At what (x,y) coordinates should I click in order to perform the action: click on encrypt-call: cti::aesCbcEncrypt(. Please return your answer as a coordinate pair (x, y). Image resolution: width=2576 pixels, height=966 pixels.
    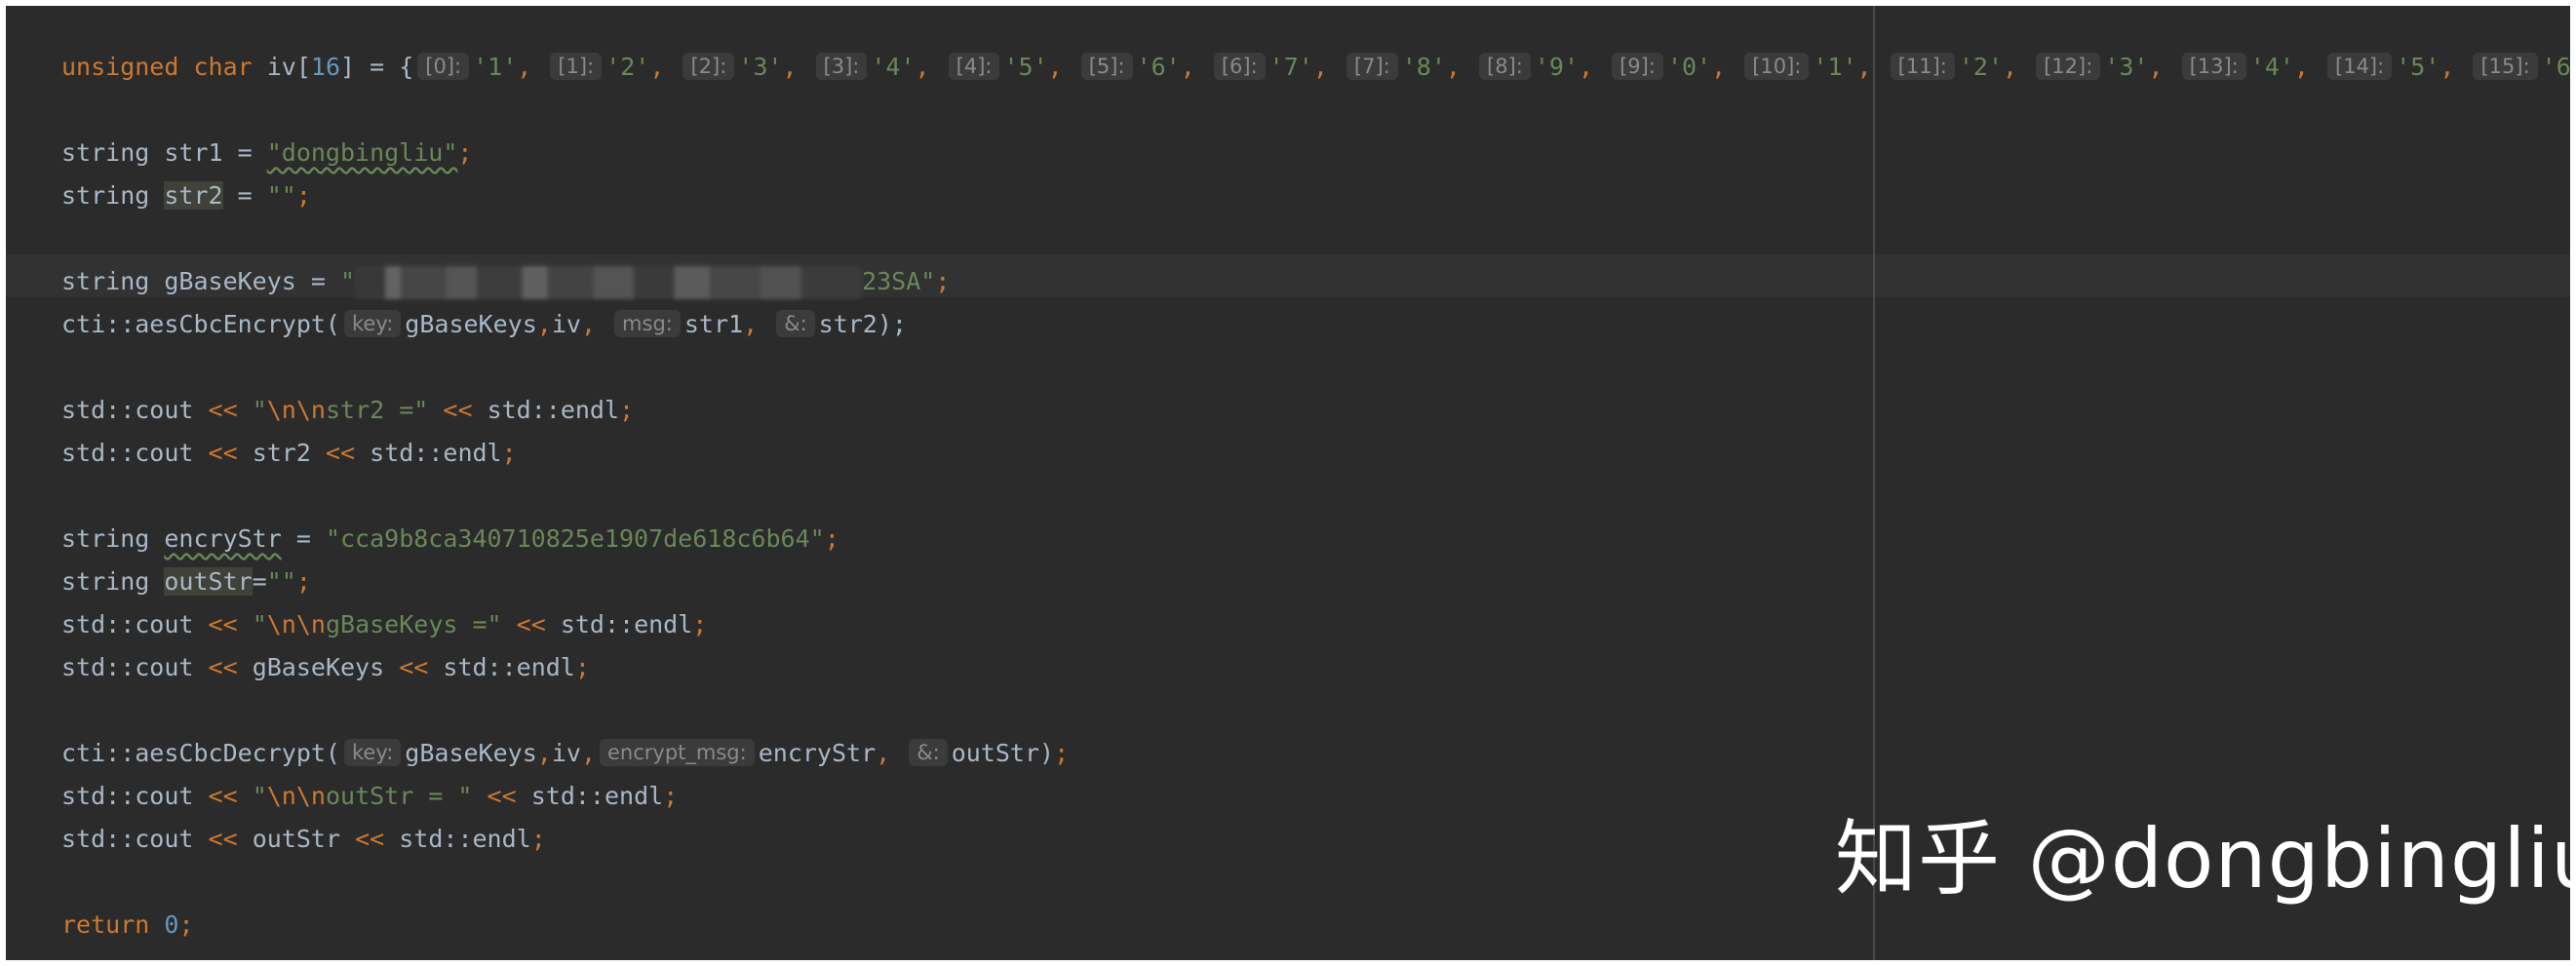
    Looking at the image, I should click on (200, 324).